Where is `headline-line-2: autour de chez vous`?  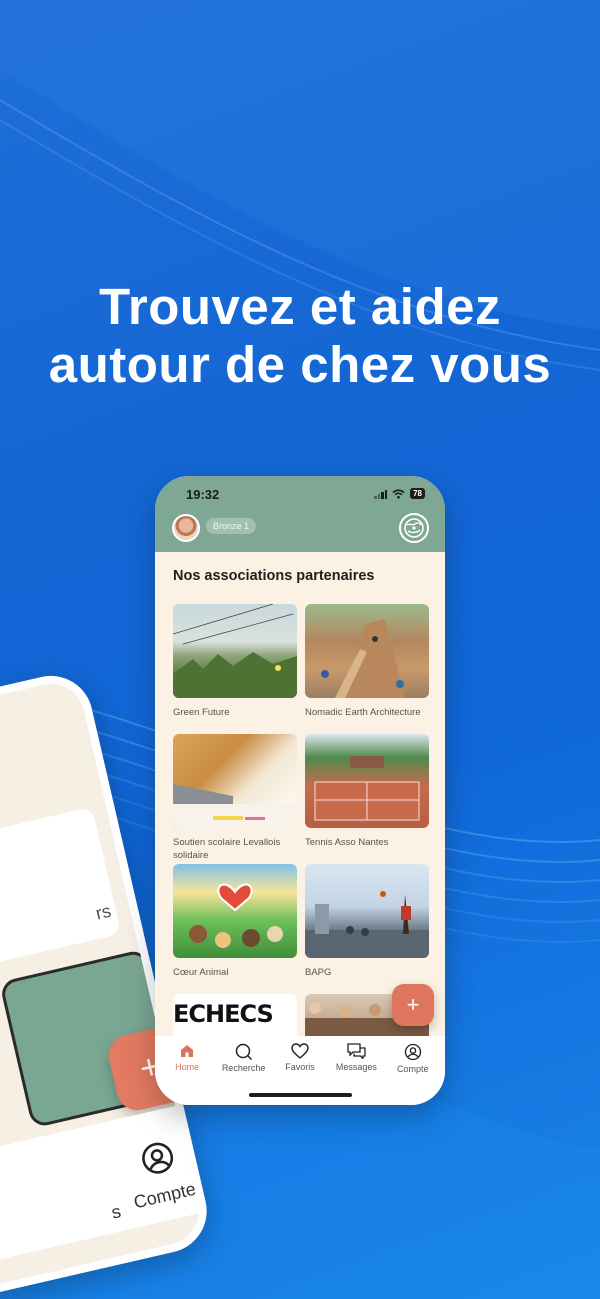
headline-line-2: autour de chez vous is located at coordinates (300, 364).